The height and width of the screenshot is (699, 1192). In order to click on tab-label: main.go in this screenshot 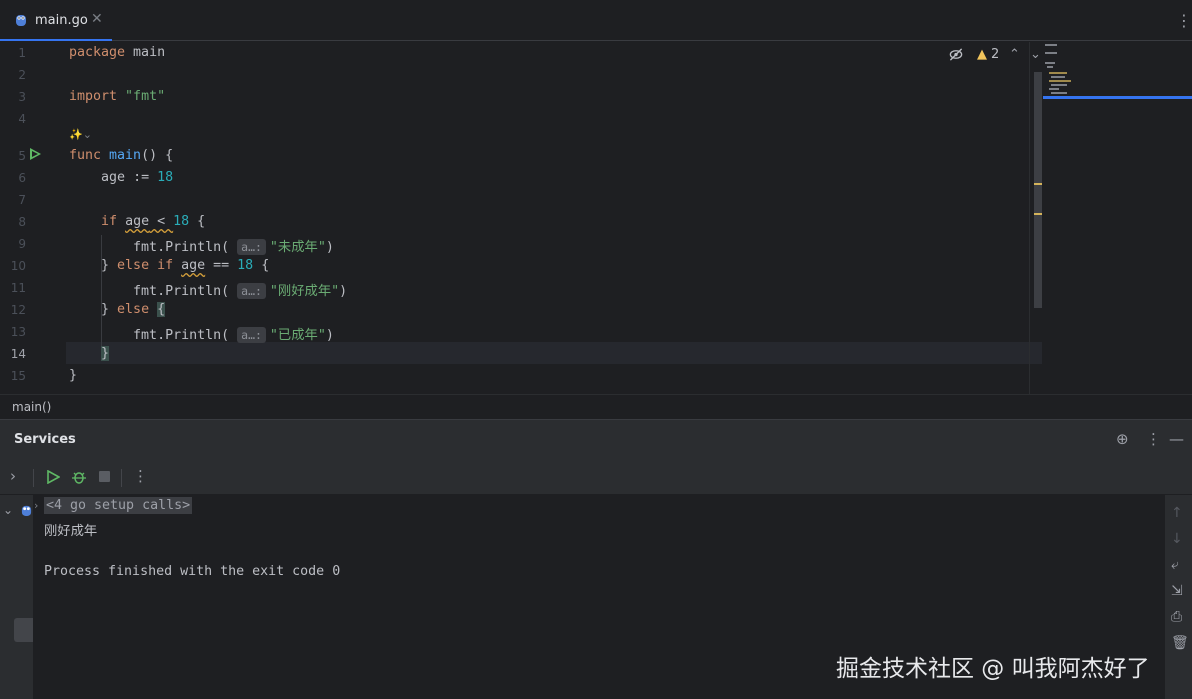, I will do `click(61, 20)`.